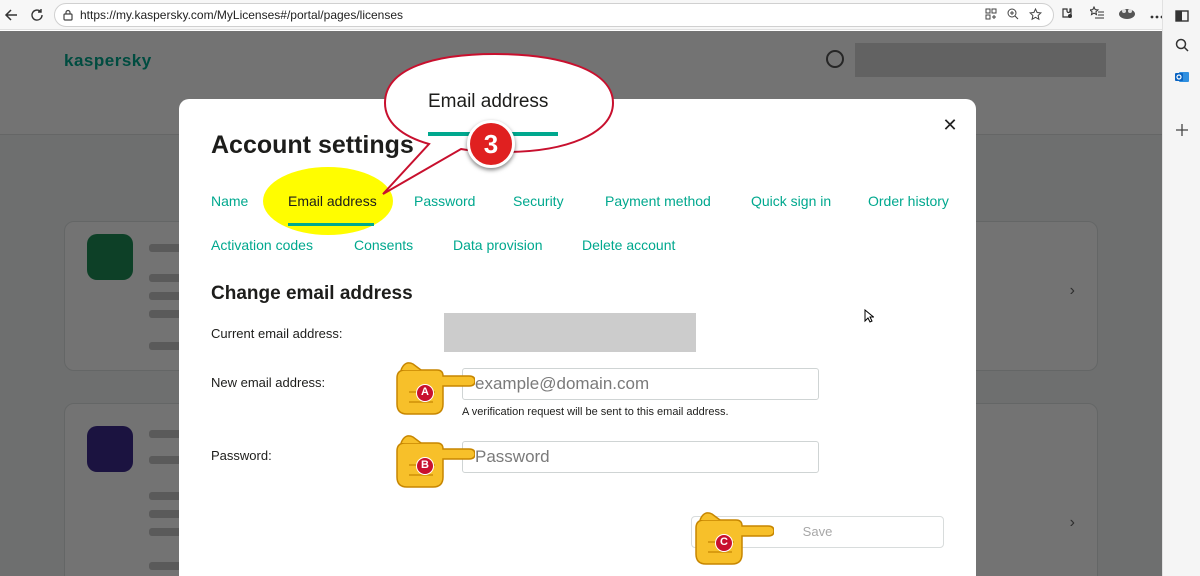 This screenshot has height=576, width=1200. Describe the element at coordinates (498, 245) in the screenshot. I see `tab-data-provision: Data provision` at that location.